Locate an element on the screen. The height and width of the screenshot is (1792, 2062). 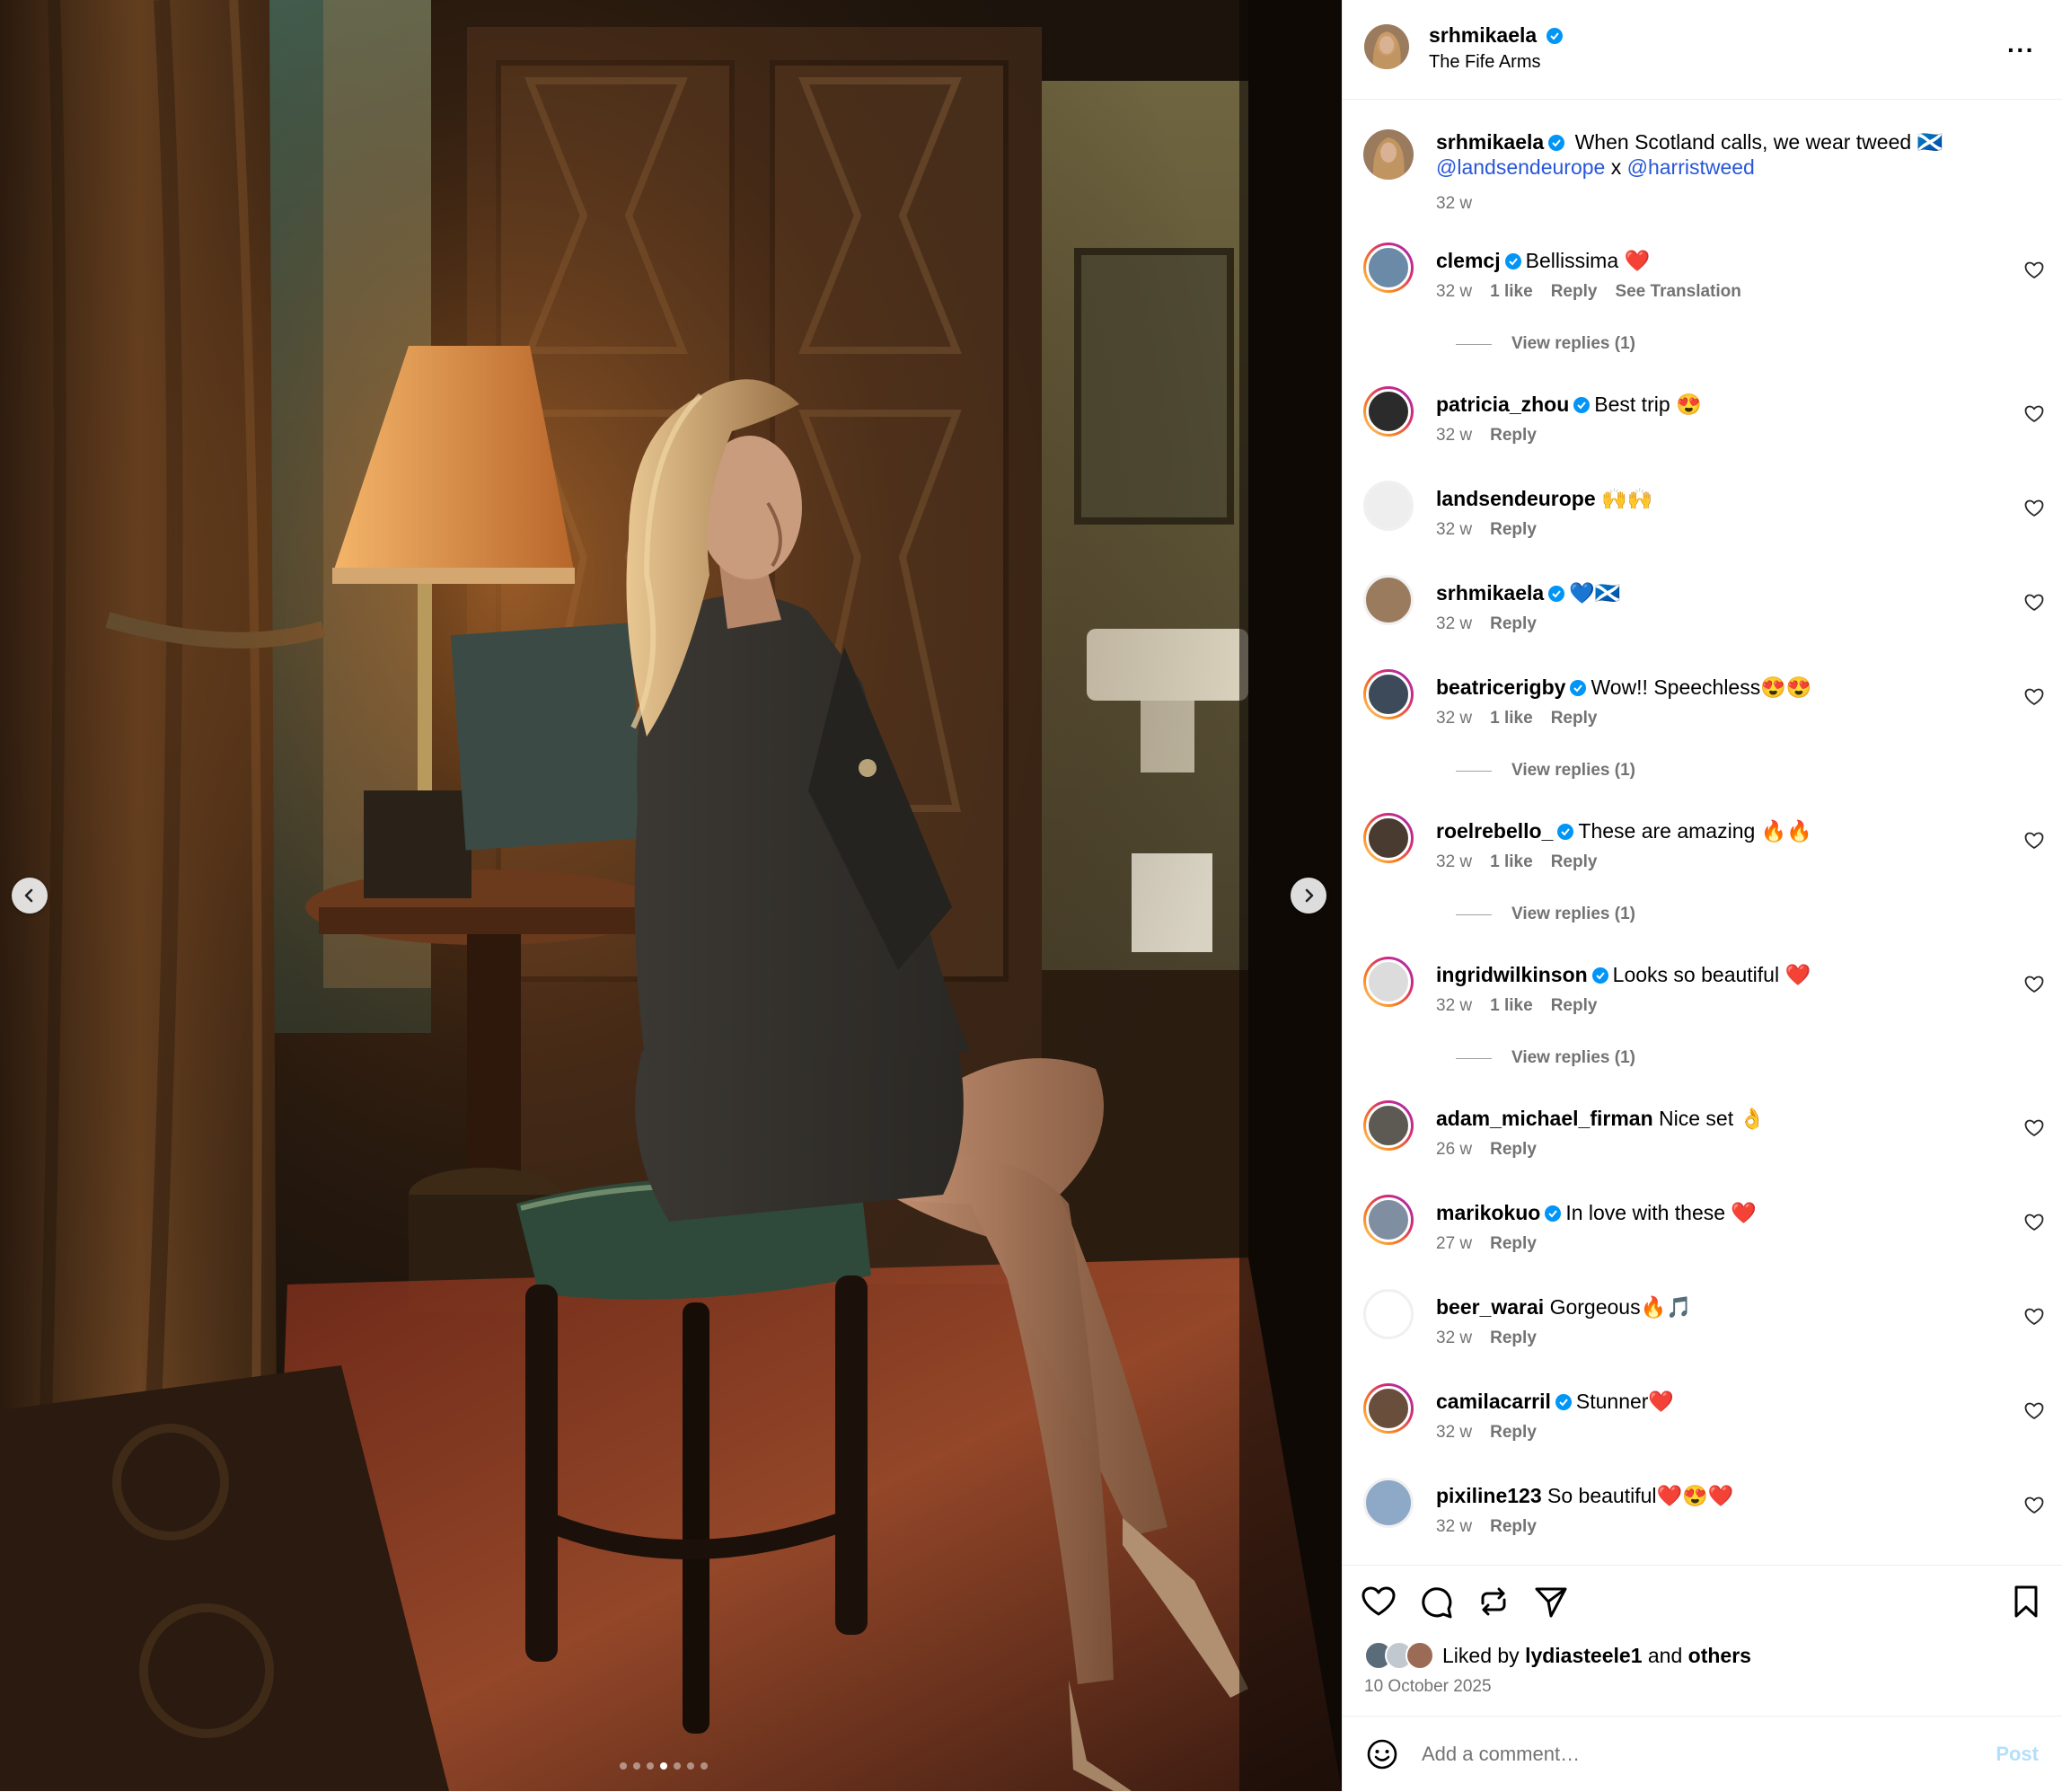
comment-meta: 32 w 1 like Reply is located at coordinates (1516, 718).